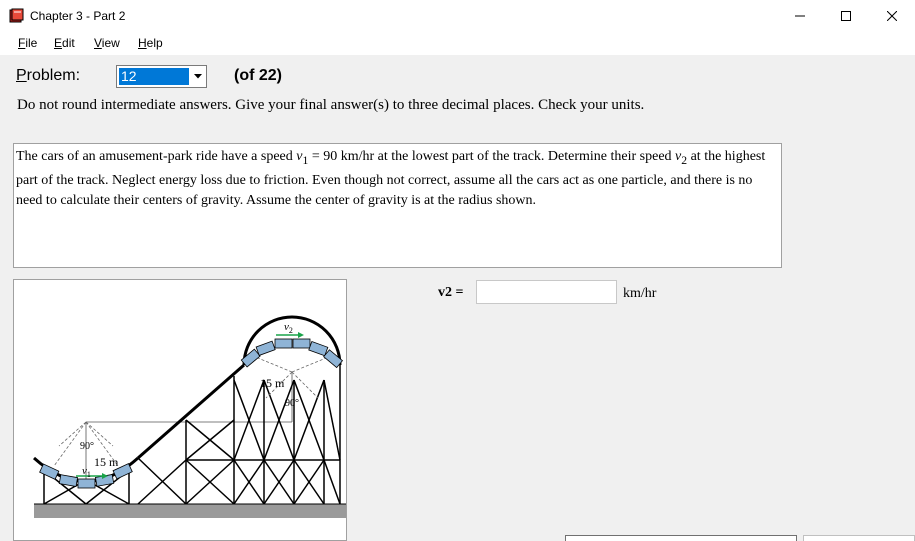 The height and width of the screenshot is (541, 915). Describe the element at coordinates (154, 76) in the screenshot. I see `problem-select-value: 12` at that location.